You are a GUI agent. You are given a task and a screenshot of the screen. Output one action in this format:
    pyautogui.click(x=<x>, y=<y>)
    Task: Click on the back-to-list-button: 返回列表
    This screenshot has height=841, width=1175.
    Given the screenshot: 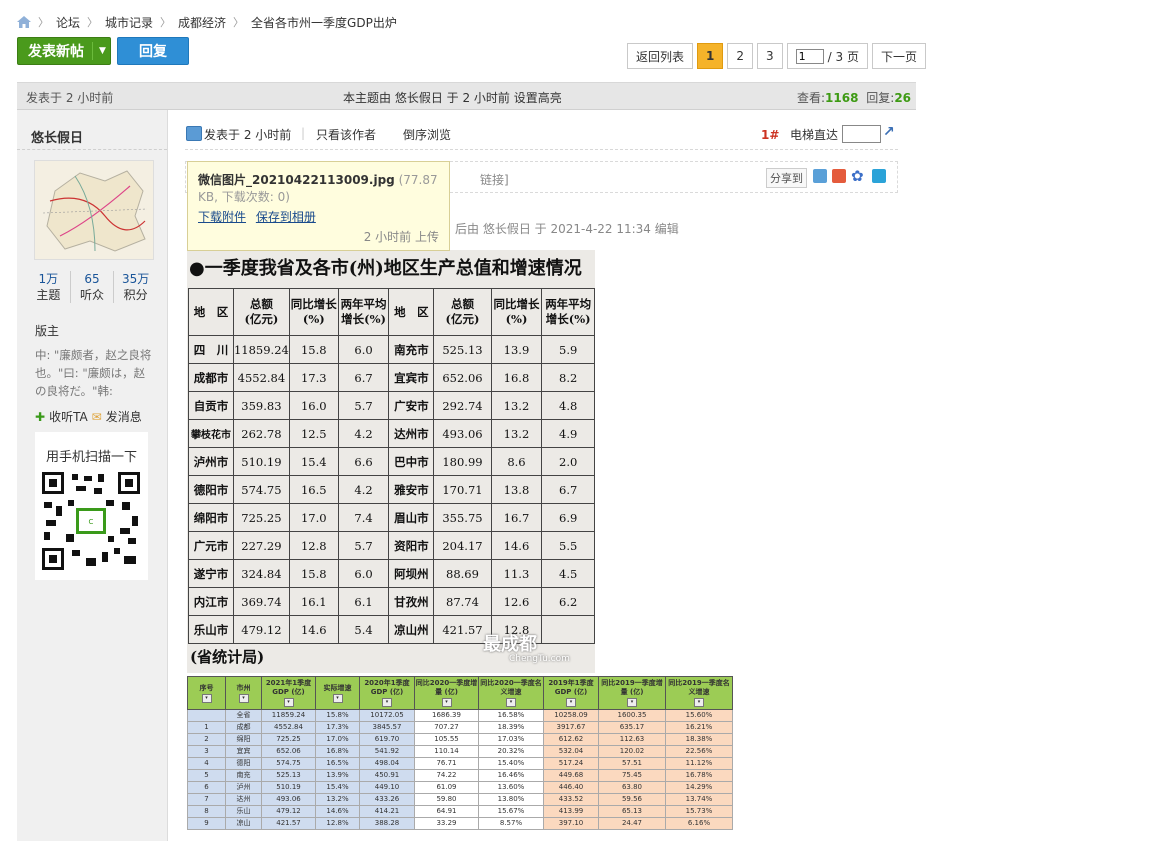 What is the action you would take?
    pyautogui.click(x=660, y=56)
    